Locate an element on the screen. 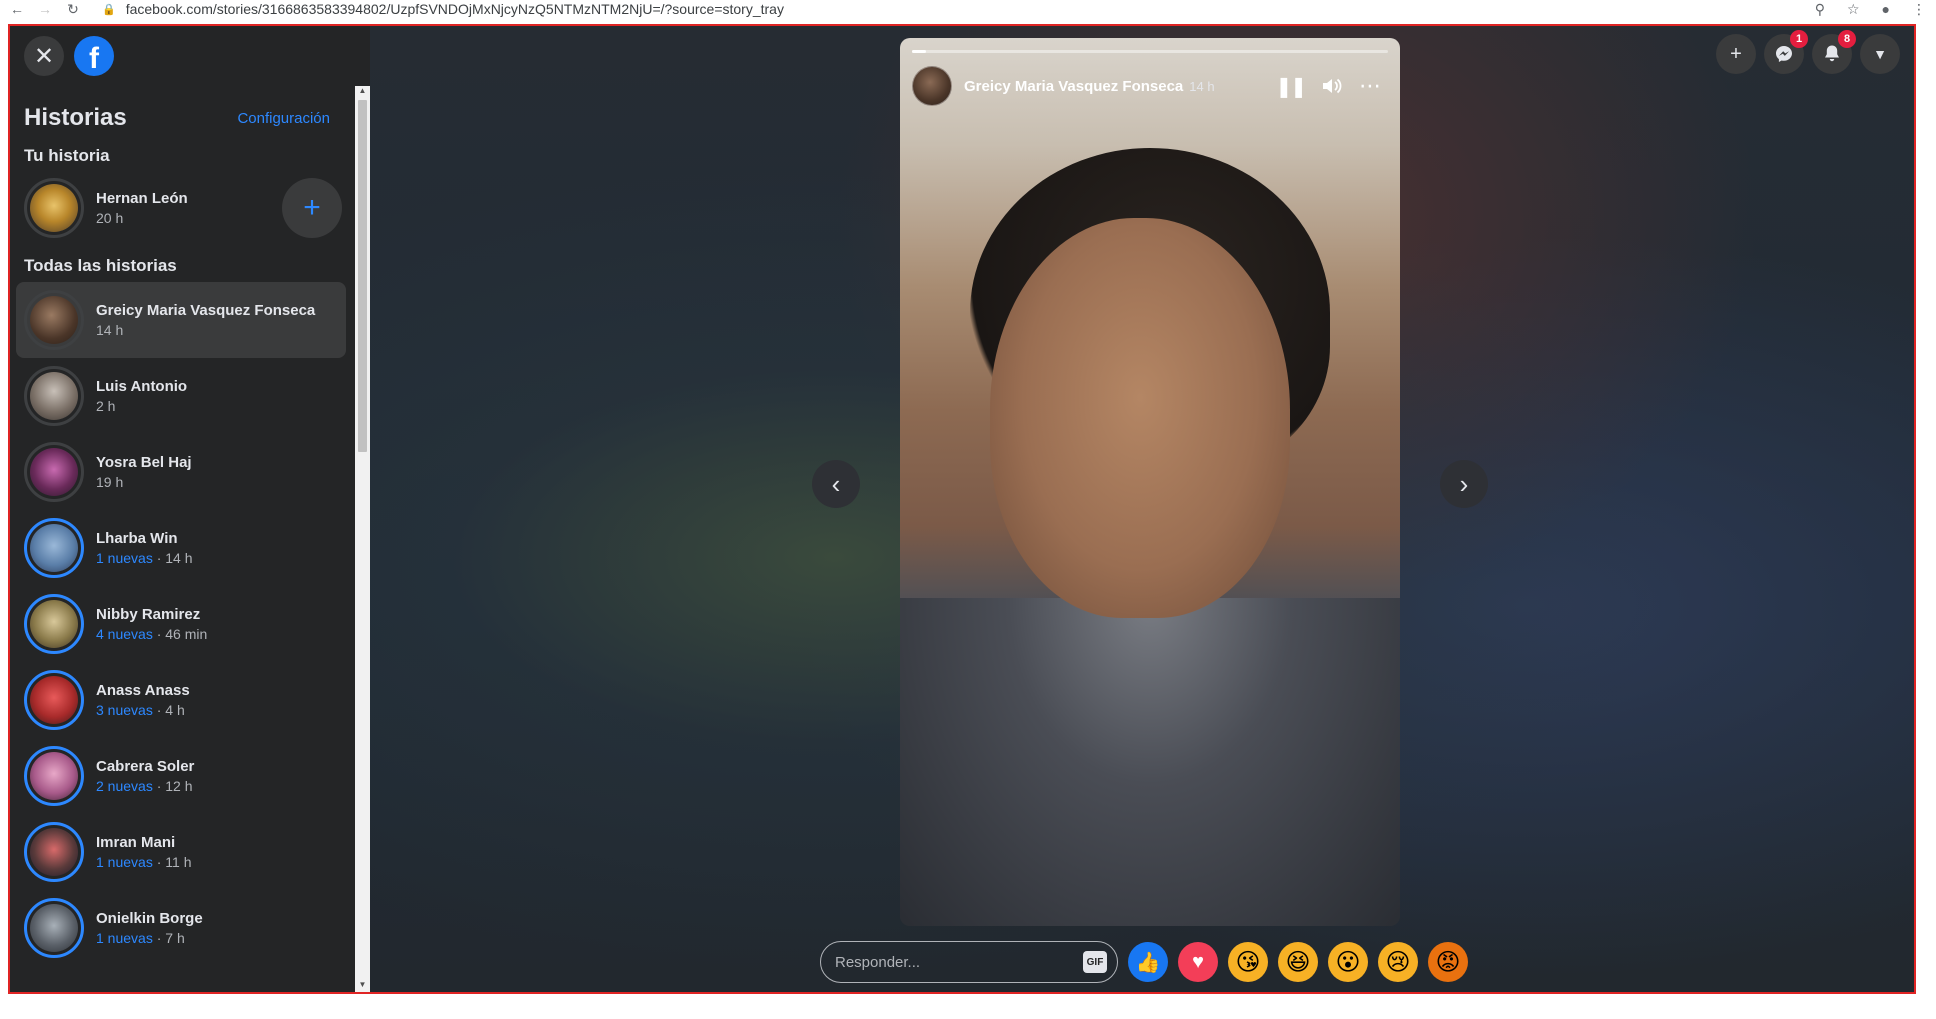 The width and height of the screenshot is (1936, 1019). story-list-item: Onielkin Borge 1 nuevas · 7 h is located at coordinates (181, 928).